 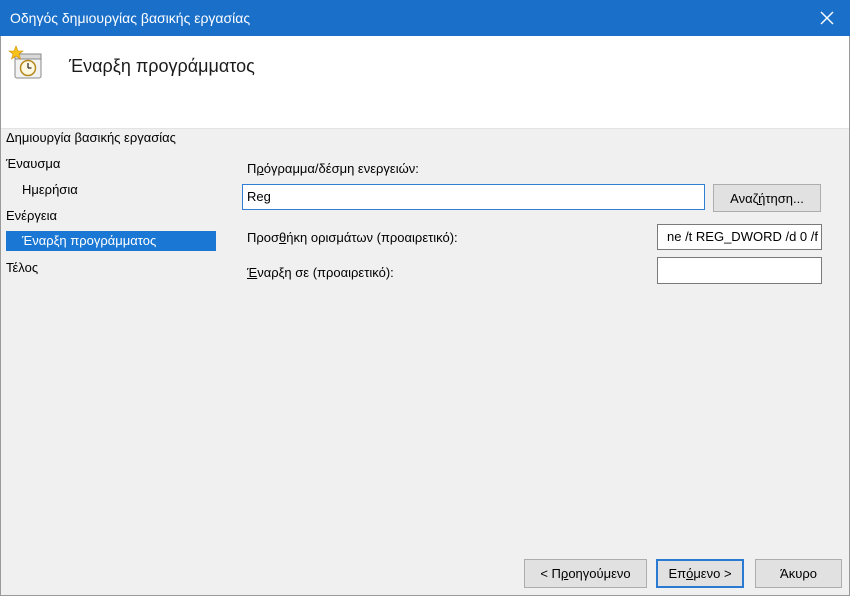 I want to click on page-heading: Έναρξη προγράμματος, so click(x=162, y=66).